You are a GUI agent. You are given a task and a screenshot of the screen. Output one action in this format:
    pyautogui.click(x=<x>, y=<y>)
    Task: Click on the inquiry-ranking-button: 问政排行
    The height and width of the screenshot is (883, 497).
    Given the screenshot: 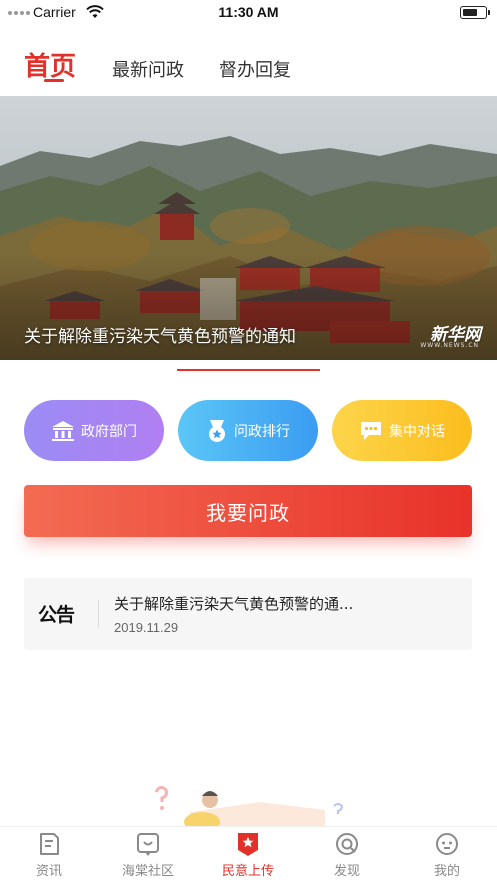 What is the action you would take?
    pyautogui.click(x=248, y=430)
    